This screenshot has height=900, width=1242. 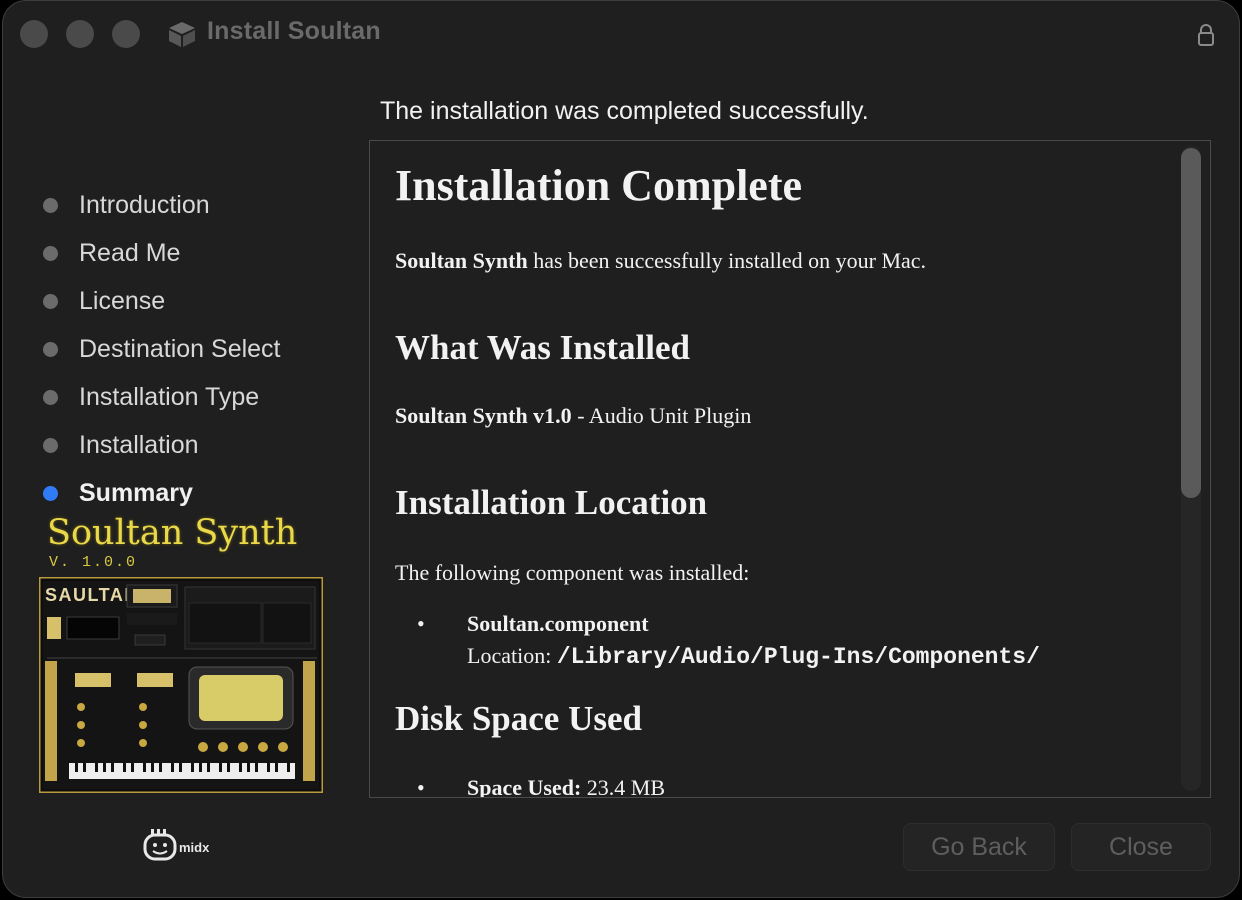 What do you see at coordinates (551, 502) in the screenshot?
I see `section-heading-location: Installation Location` at bounding box center [551, 502].